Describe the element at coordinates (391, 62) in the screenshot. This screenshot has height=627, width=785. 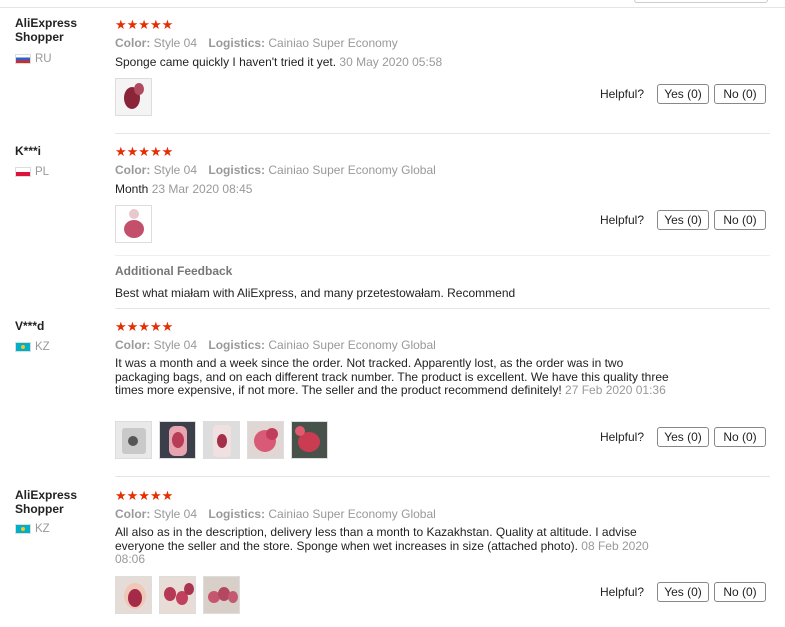
I see `review-date: 30 May 2020 05:58` at that location.